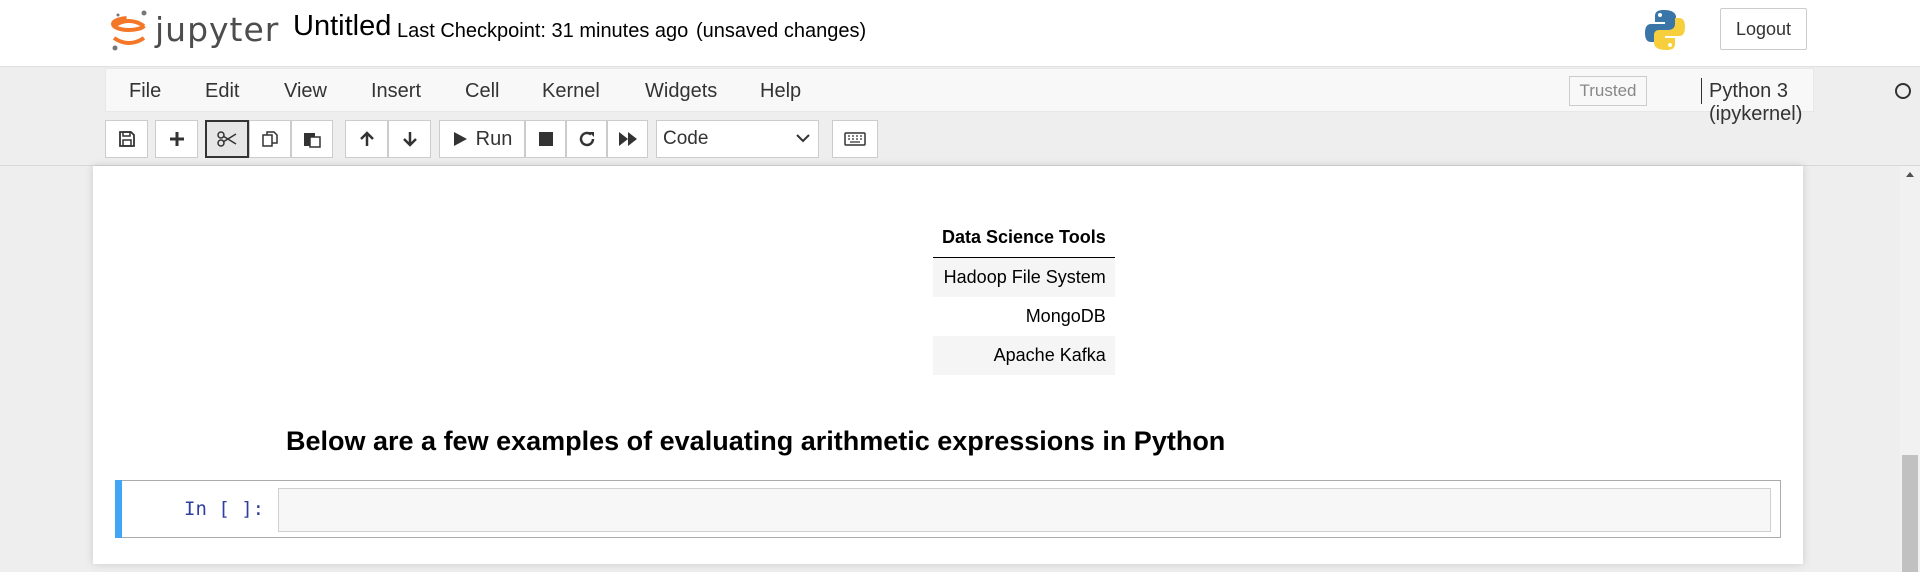  I want to click on table-row: MongoDB, so click(1024, 316).